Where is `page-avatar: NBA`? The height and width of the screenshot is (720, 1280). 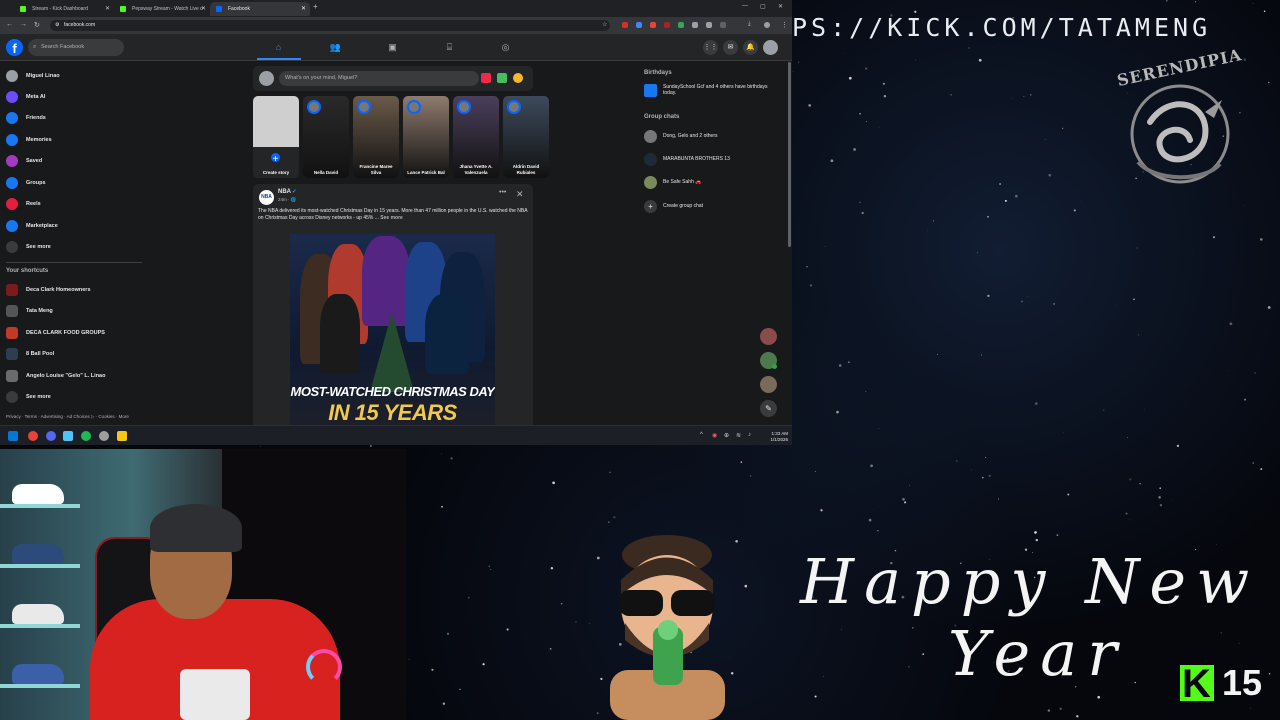 page-avatar: NBA is located at coordinates (266, 197).